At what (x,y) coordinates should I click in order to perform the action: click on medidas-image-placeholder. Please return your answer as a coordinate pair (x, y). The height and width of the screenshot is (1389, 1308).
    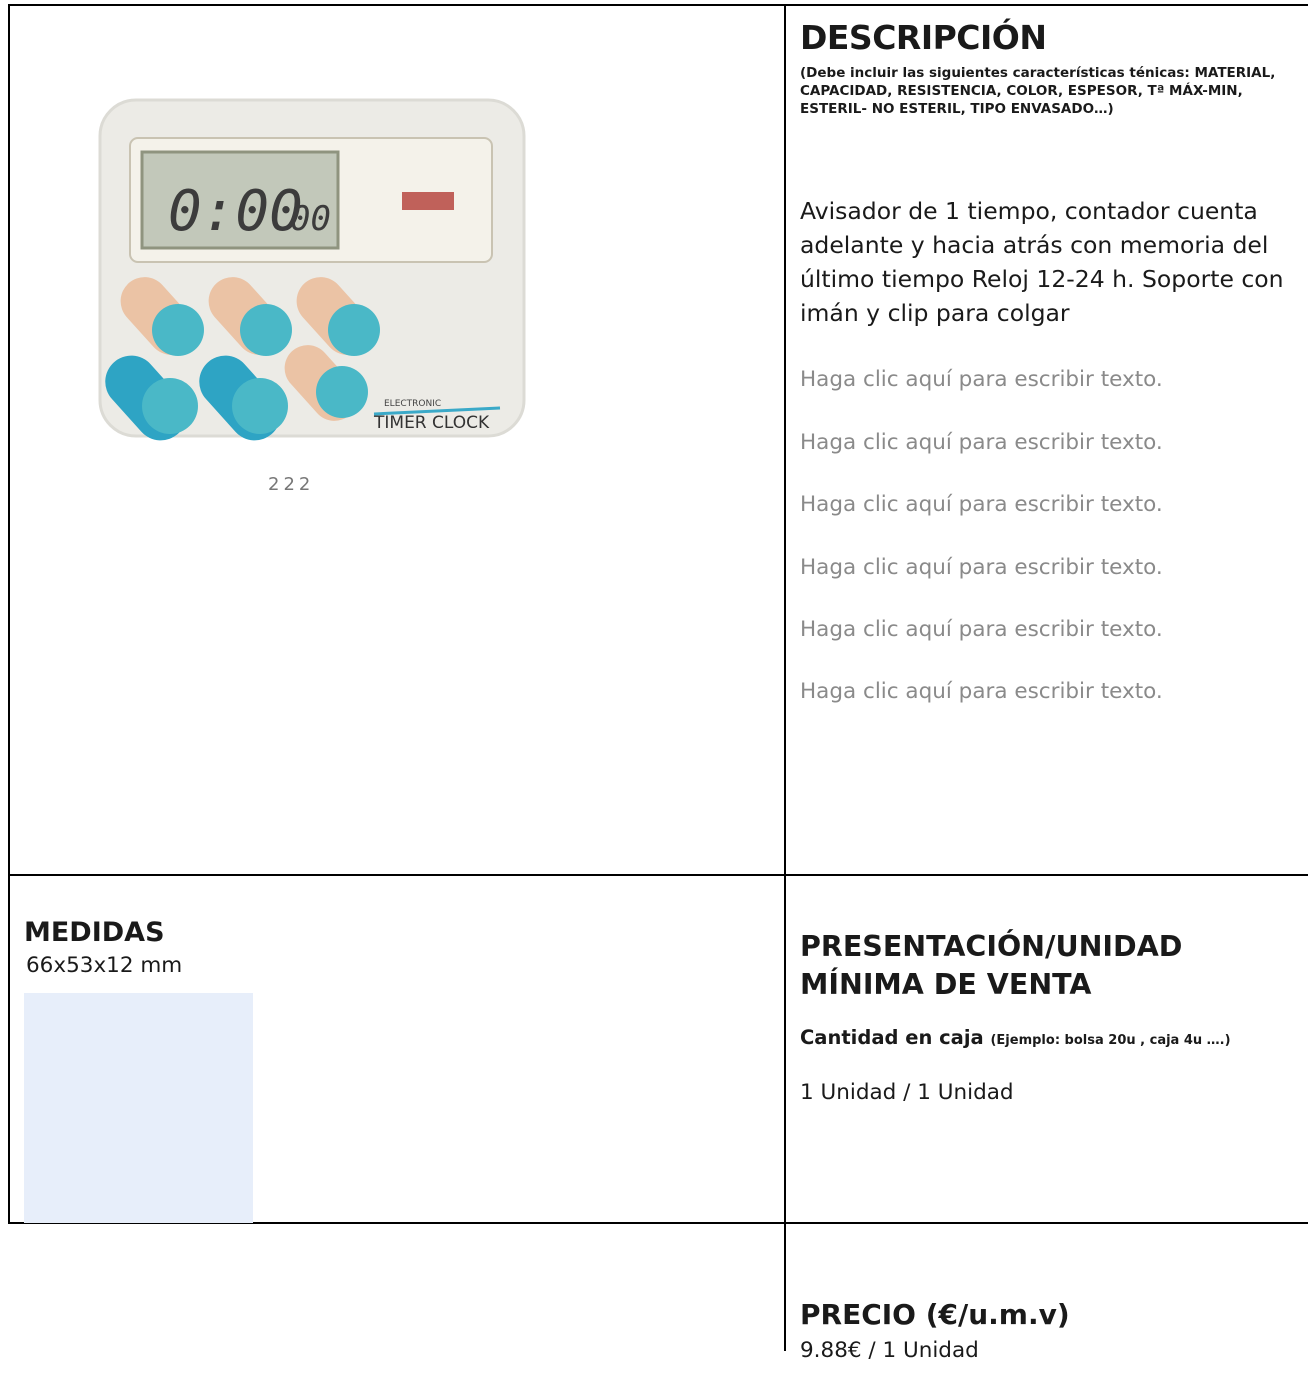
    Looking at the image, I should click on (138, 1108).